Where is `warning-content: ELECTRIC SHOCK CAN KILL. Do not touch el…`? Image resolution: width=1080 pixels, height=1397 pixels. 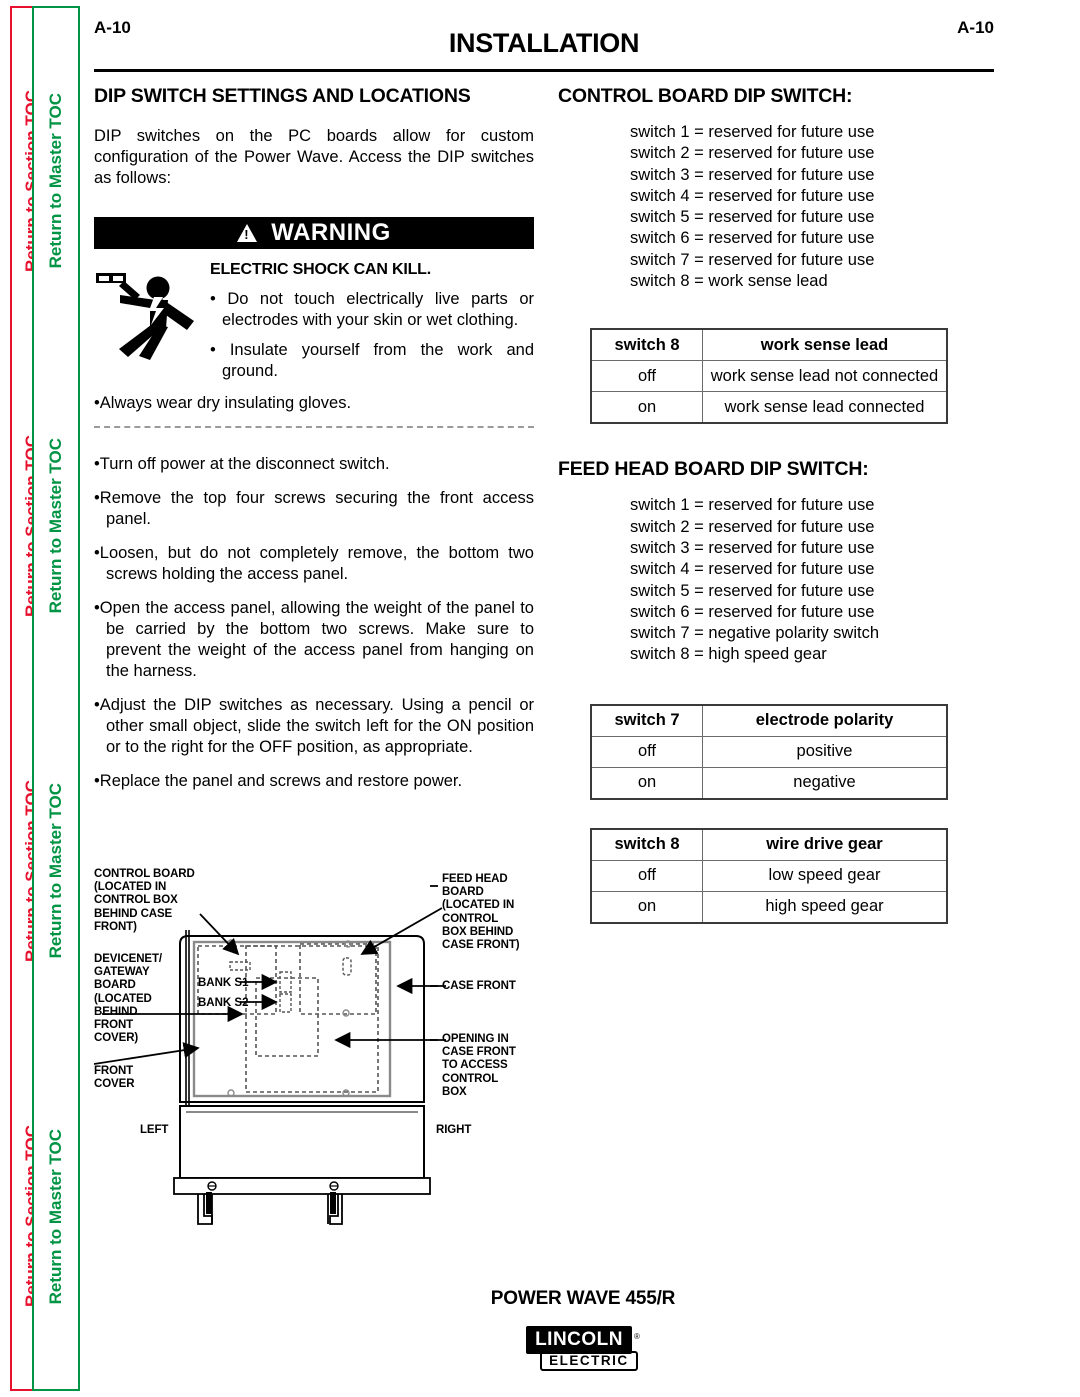
warning-content: ELECTRIC SHOCK CAN KILL. Do not touch el… is located at coordinates (314, 326).